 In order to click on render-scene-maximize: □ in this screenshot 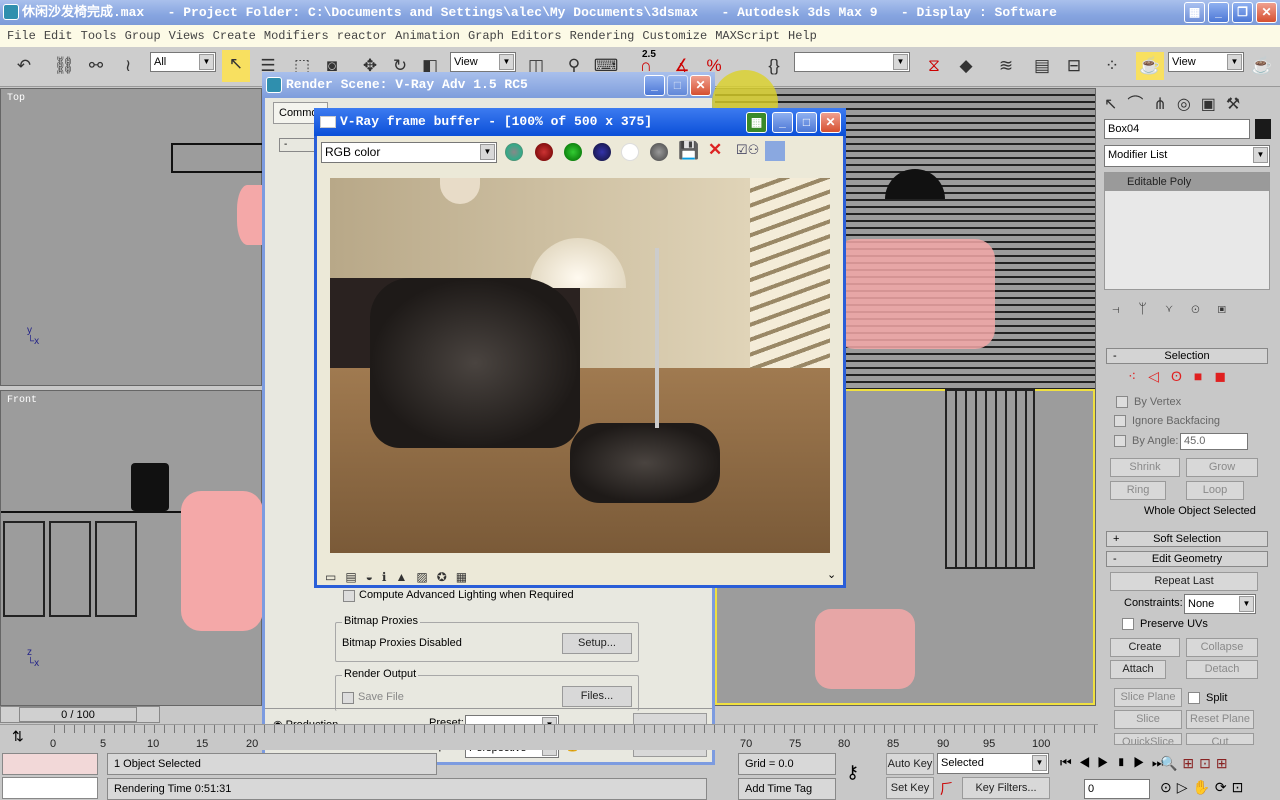, I will do `click(677, 85)`.